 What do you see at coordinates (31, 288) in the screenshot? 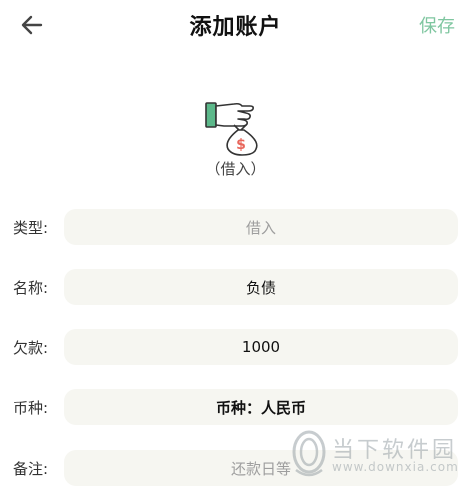
I see `name-label: 名称:` at bounding box center [31, 288].